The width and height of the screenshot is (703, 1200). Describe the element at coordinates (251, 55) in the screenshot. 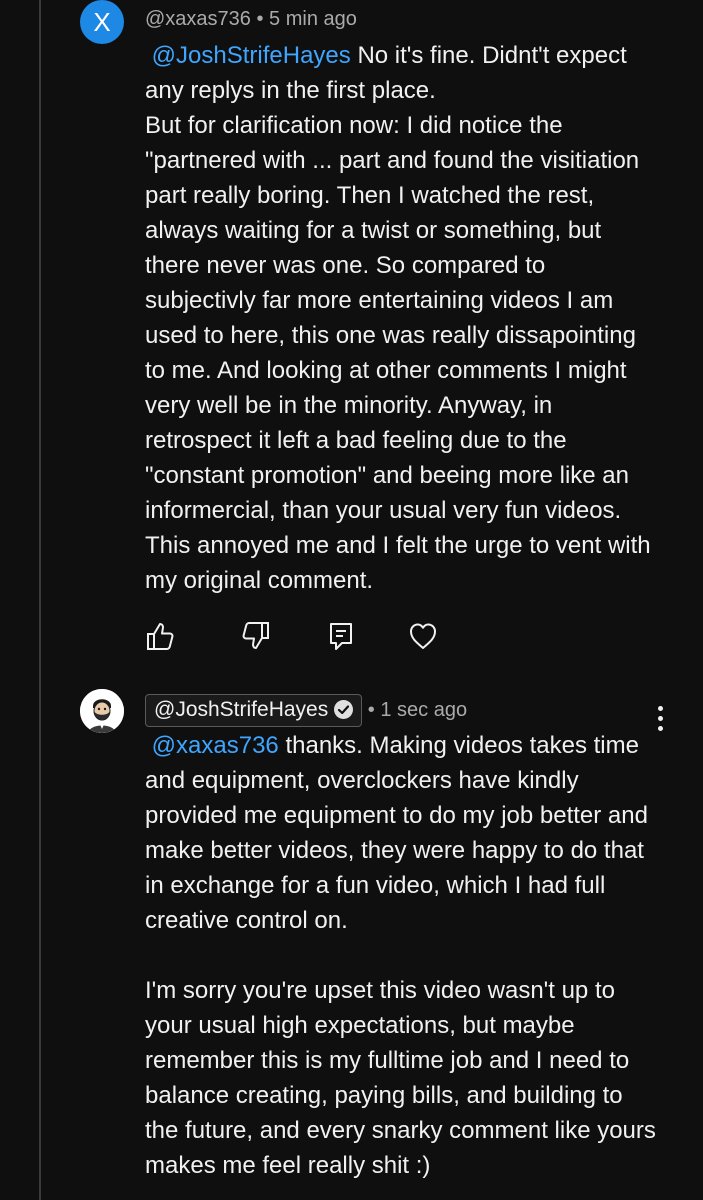

I see `mention-link: @JoshStrifeHayes` at that location.